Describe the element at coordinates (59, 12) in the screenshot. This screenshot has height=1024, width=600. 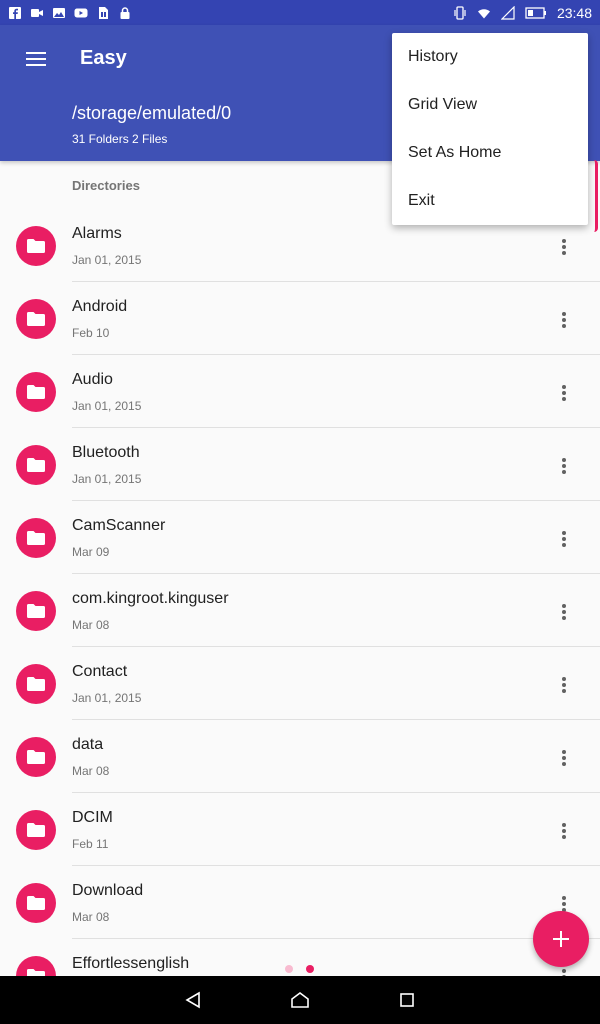
I see `image-icon` at that location.